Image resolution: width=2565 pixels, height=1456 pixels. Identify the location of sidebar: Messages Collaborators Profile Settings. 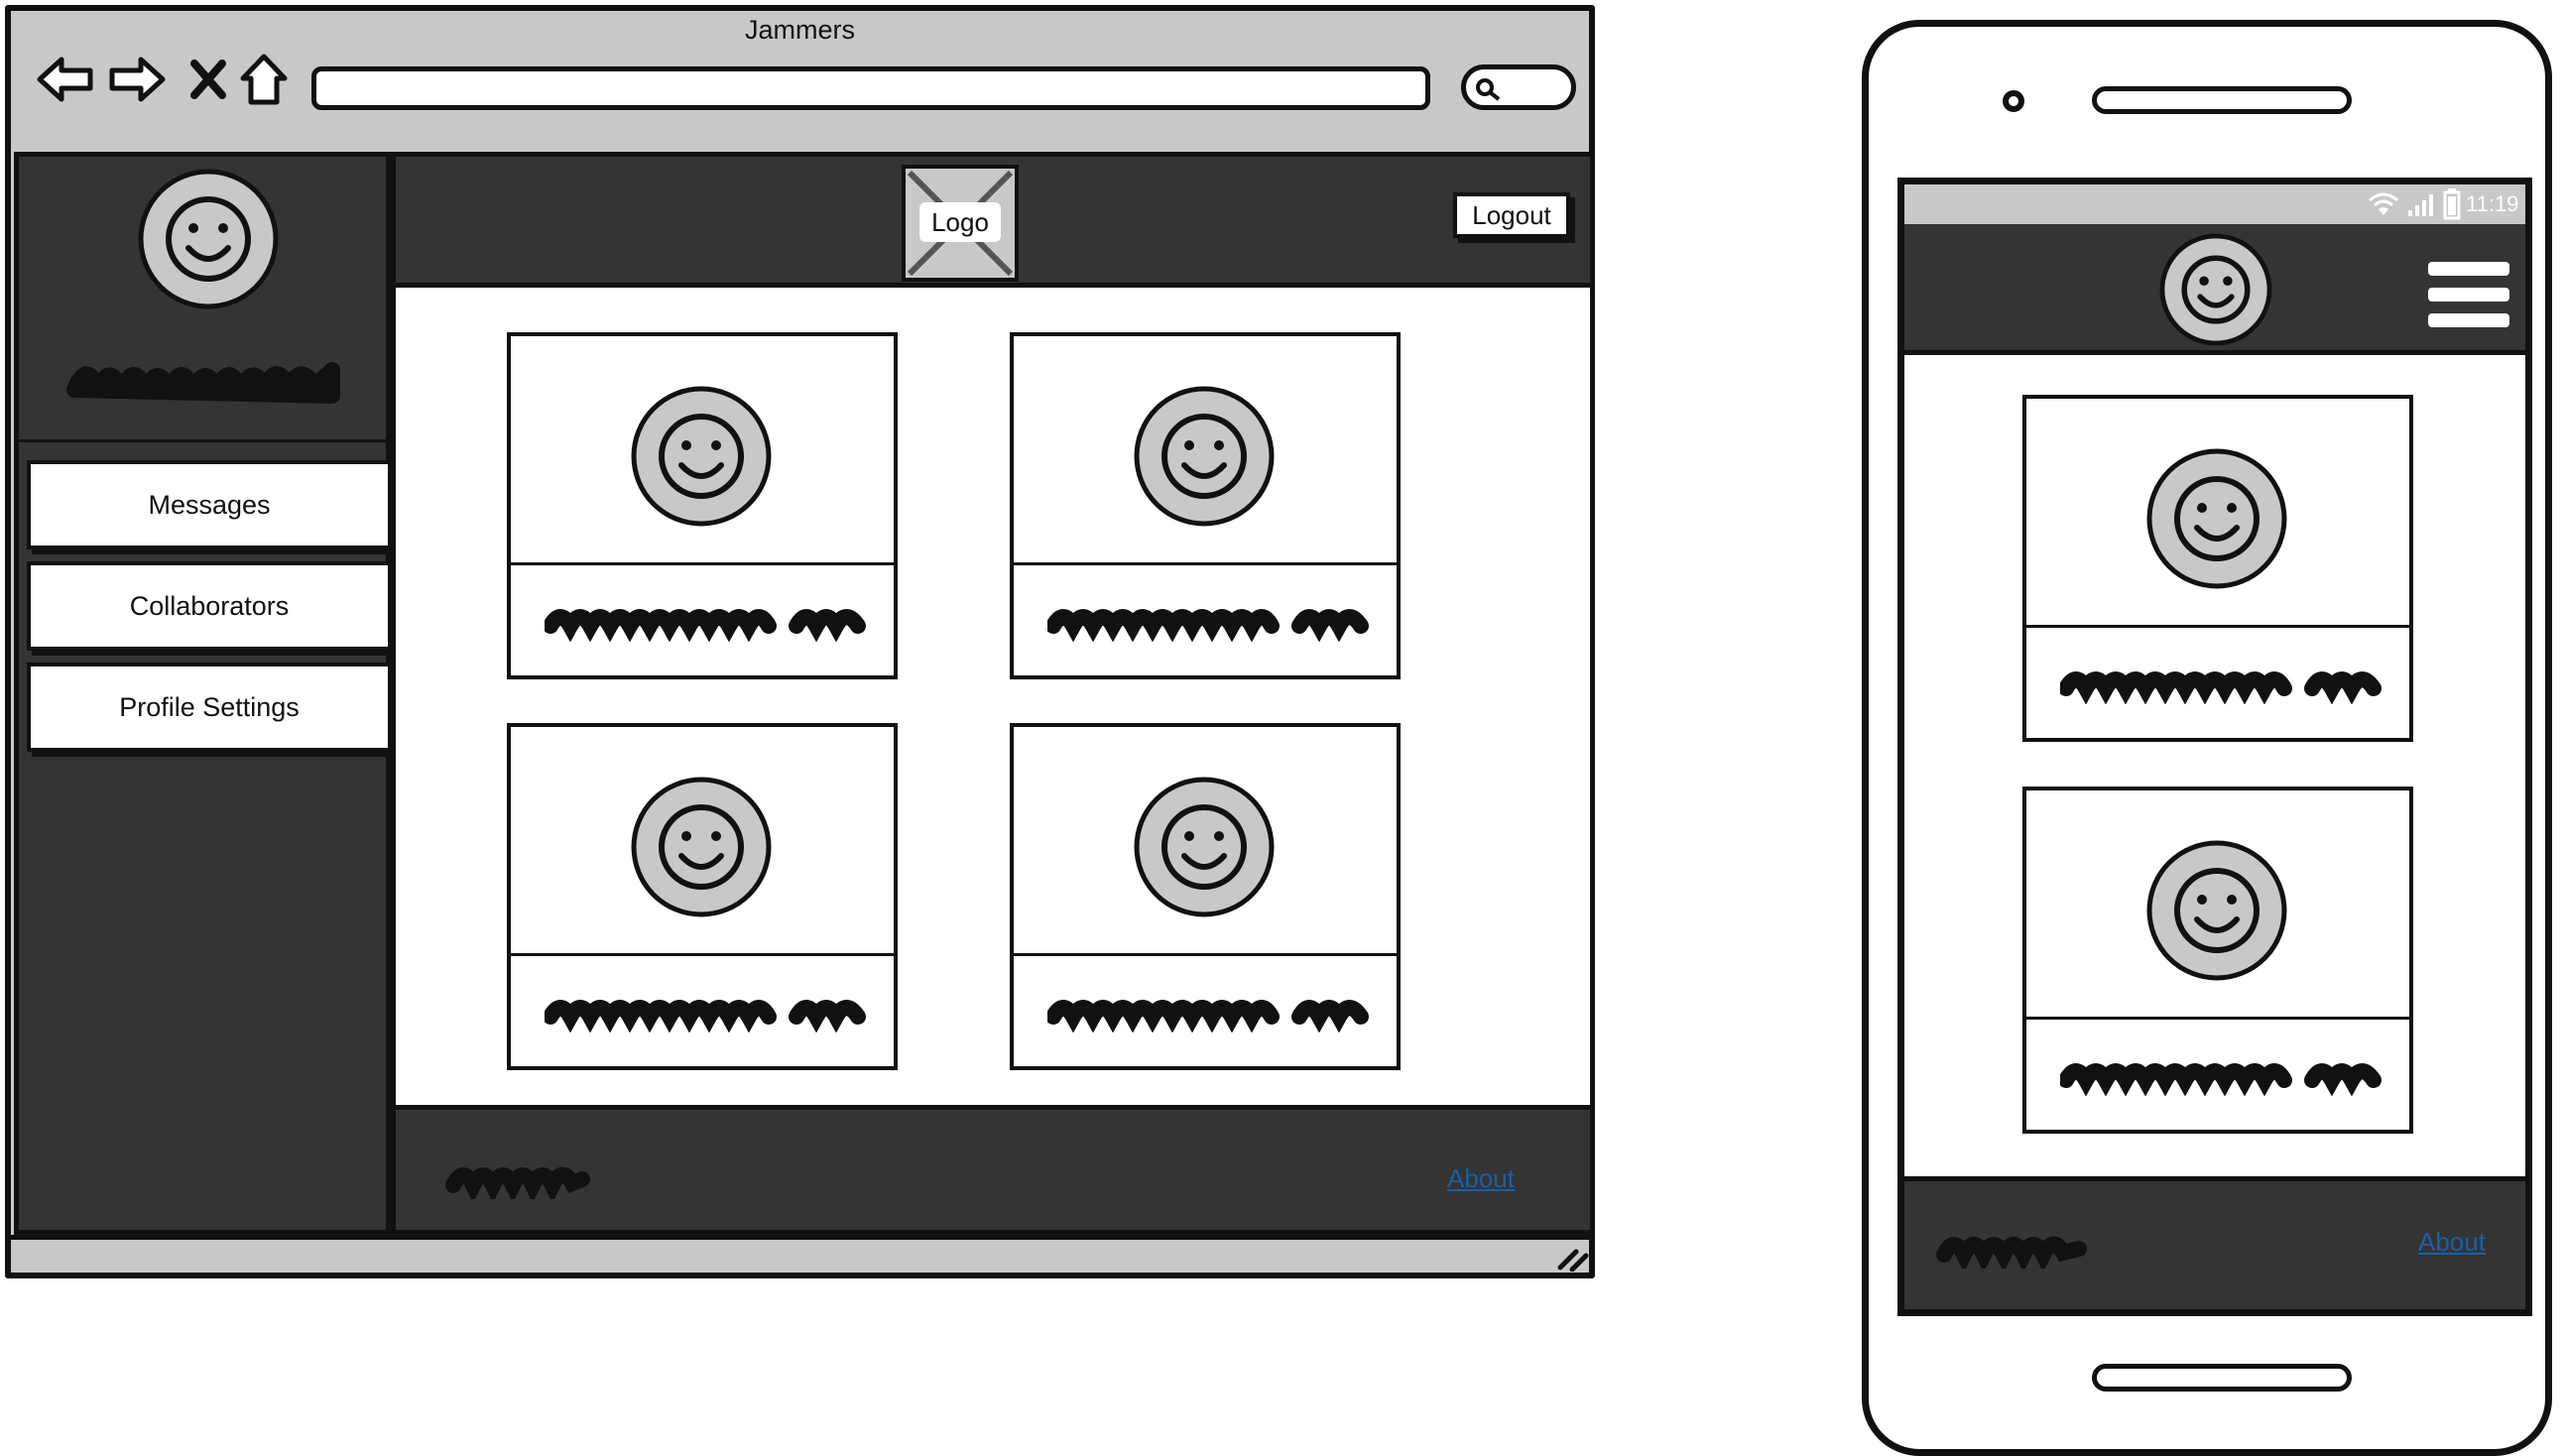
(203, 693).